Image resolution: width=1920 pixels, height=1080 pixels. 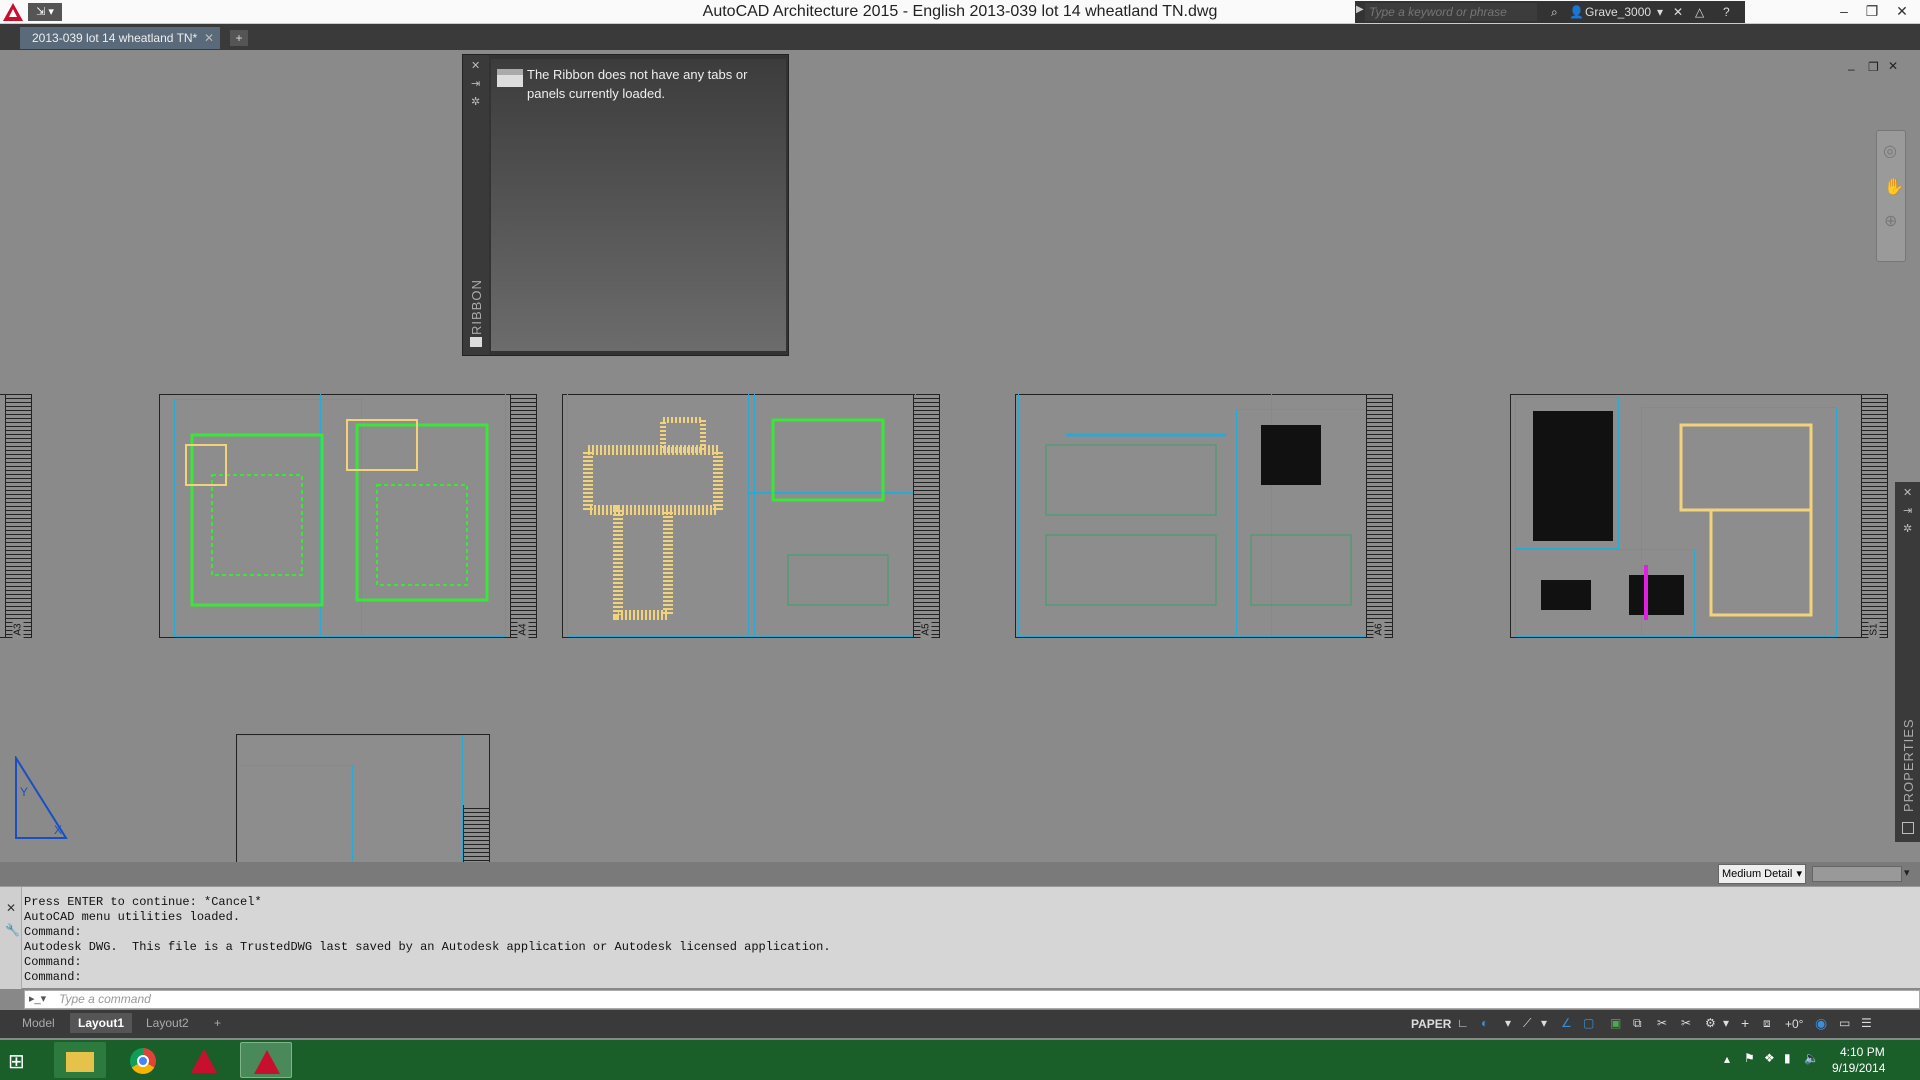 I want to click on a360-icon: △, so click(x=1699, y=12).